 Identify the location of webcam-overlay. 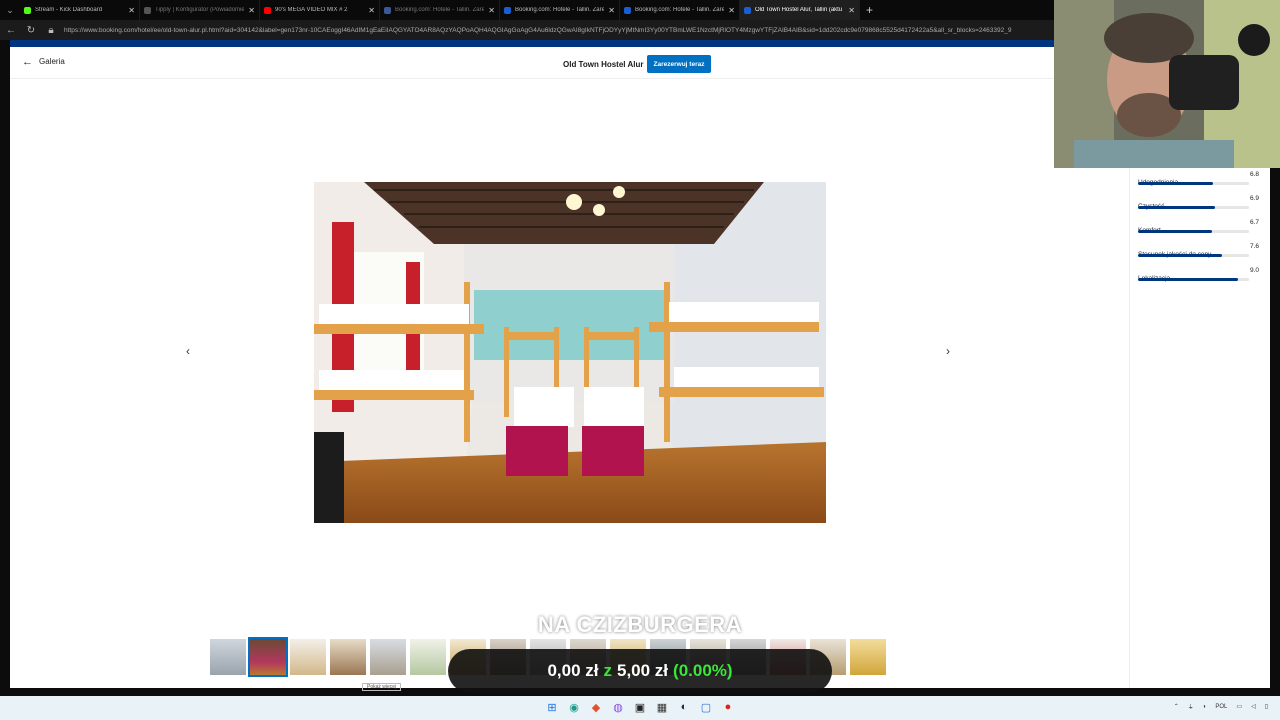
(1167, 84).